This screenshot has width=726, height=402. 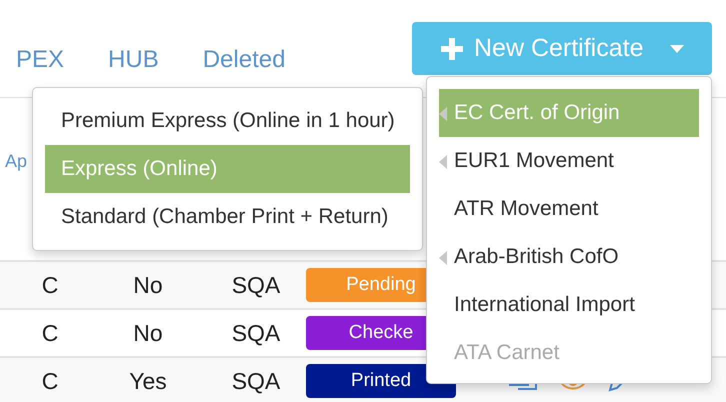 I want to click on new-certificate-button: New Certificate, so click(x=562, y=48).